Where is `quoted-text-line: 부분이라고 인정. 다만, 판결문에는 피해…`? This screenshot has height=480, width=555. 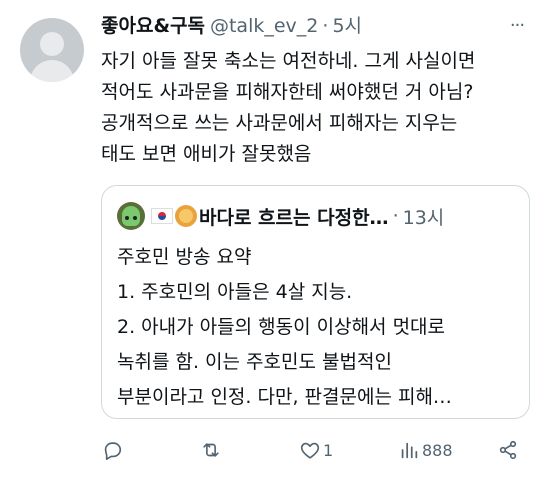 quoted-text-line: 부분이라고 인정. 다만, 판결문에는 피해… is located at coordinates (284, 397).